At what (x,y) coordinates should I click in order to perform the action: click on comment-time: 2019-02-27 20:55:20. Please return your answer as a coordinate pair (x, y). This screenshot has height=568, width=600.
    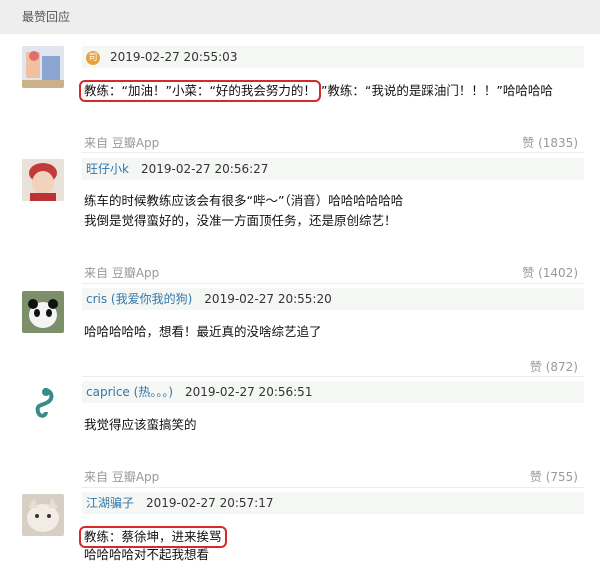
    Looking at the image, I should click on (268, 299).